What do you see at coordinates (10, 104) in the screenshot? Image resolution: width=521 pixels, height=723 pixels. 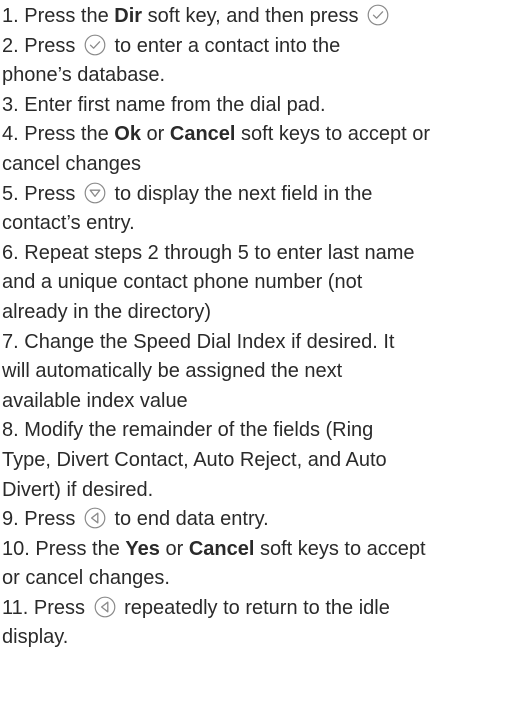 I see `step-number: 3.` at bounding box center [10, 104].